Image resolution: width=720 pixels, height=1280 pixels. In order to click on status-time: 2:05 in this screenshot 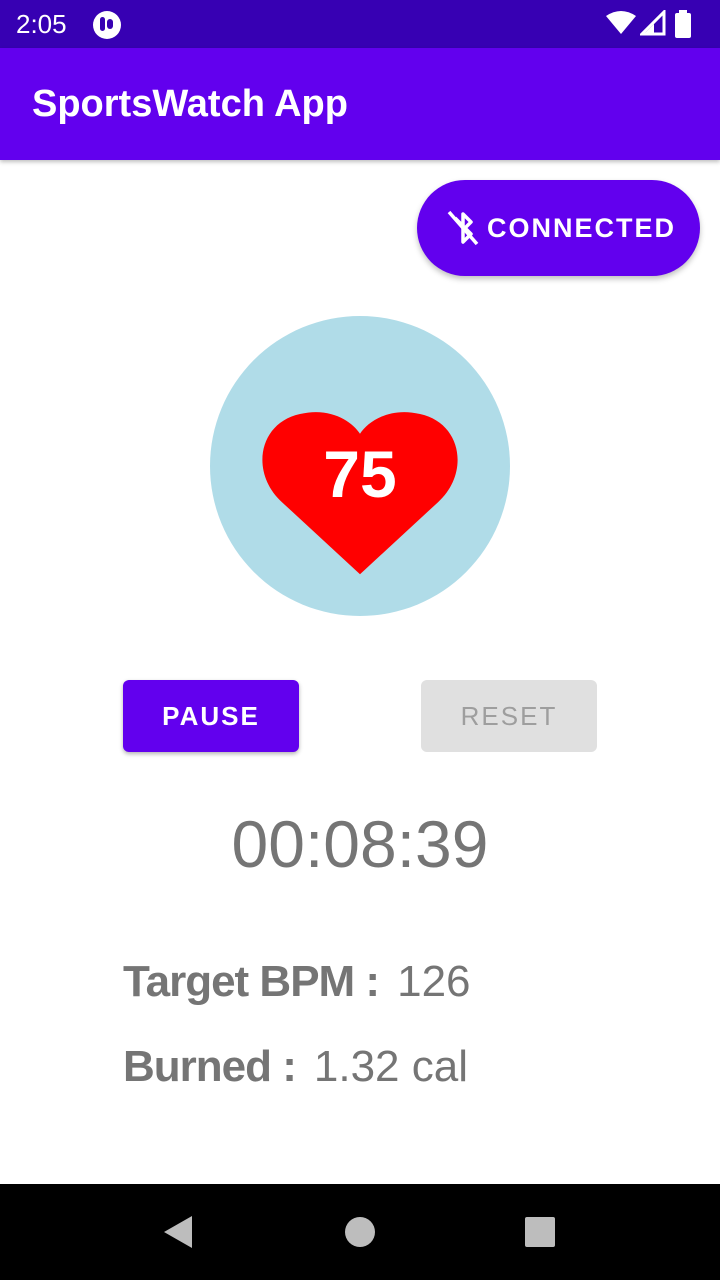, I will do `click(41, 24)`.